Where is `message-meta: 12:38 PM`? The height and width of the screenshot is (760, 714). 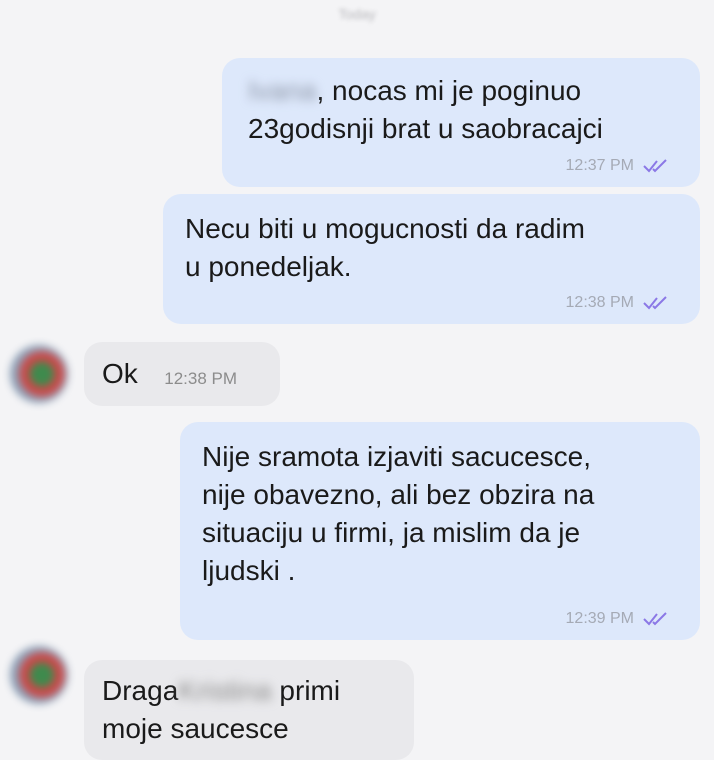
message-meta: 12:38 PM is located at coordinates (618, 303).